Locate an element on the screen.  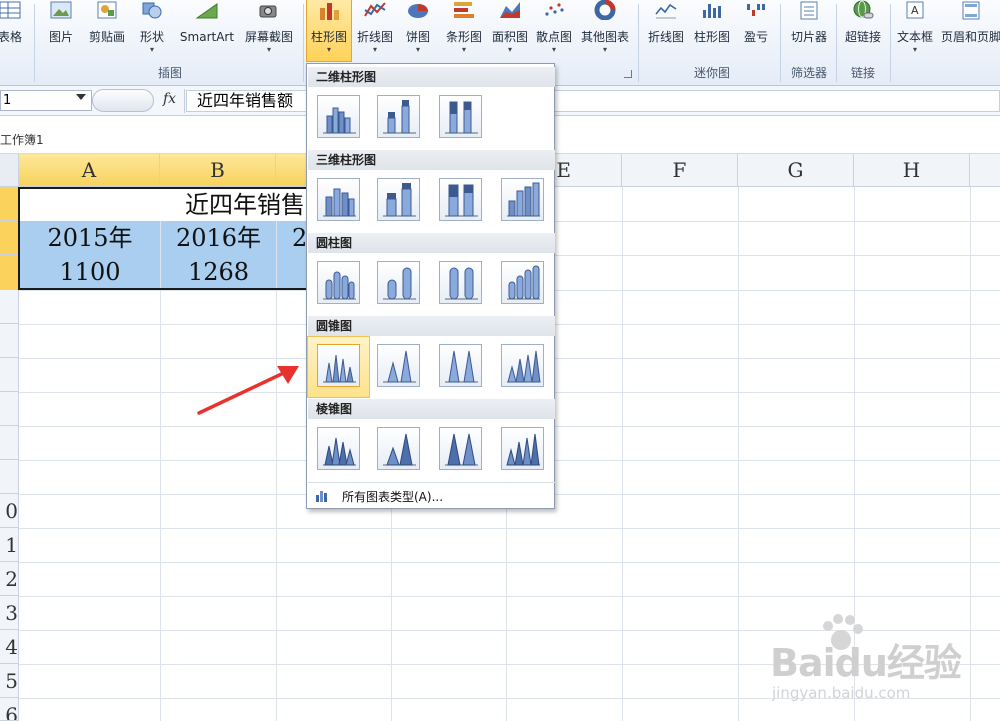
header-footer-button: 页眉和页脚 is located at coordinates (969, 31).